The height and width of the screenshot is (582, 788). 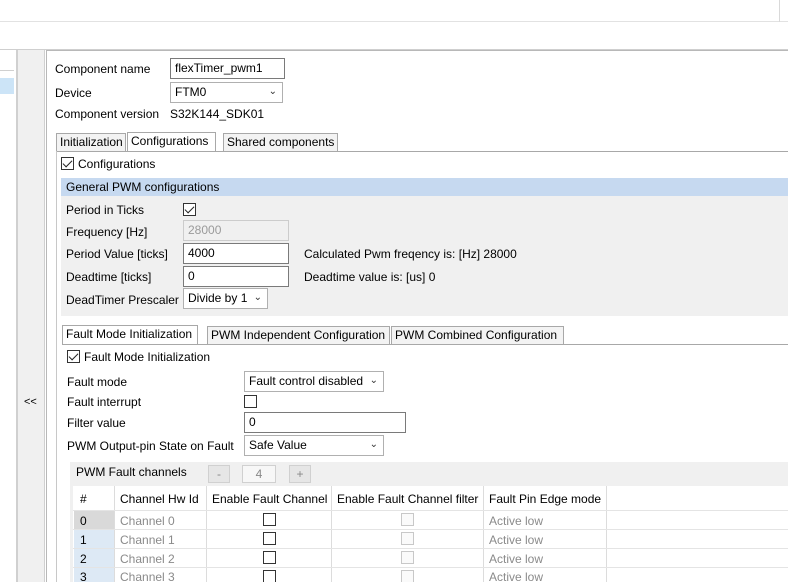 I want to click on channel-hw-id-cell: Channel 2, so click(x=147, y=559).